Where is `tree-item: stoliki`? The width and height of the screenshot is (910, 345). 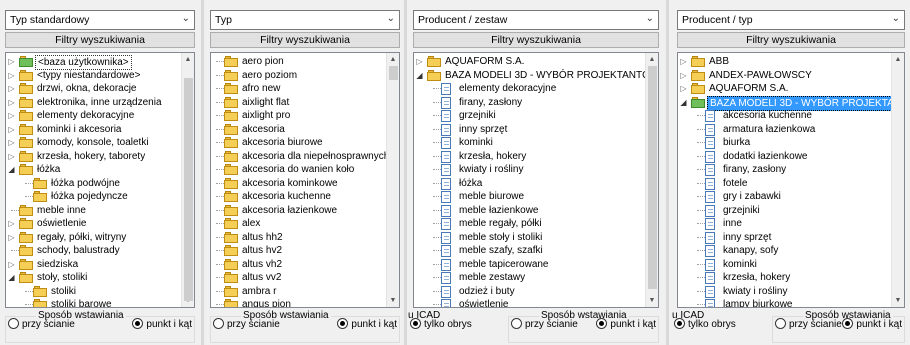 tree-item: stoliki is located at coordinates (93, 292).